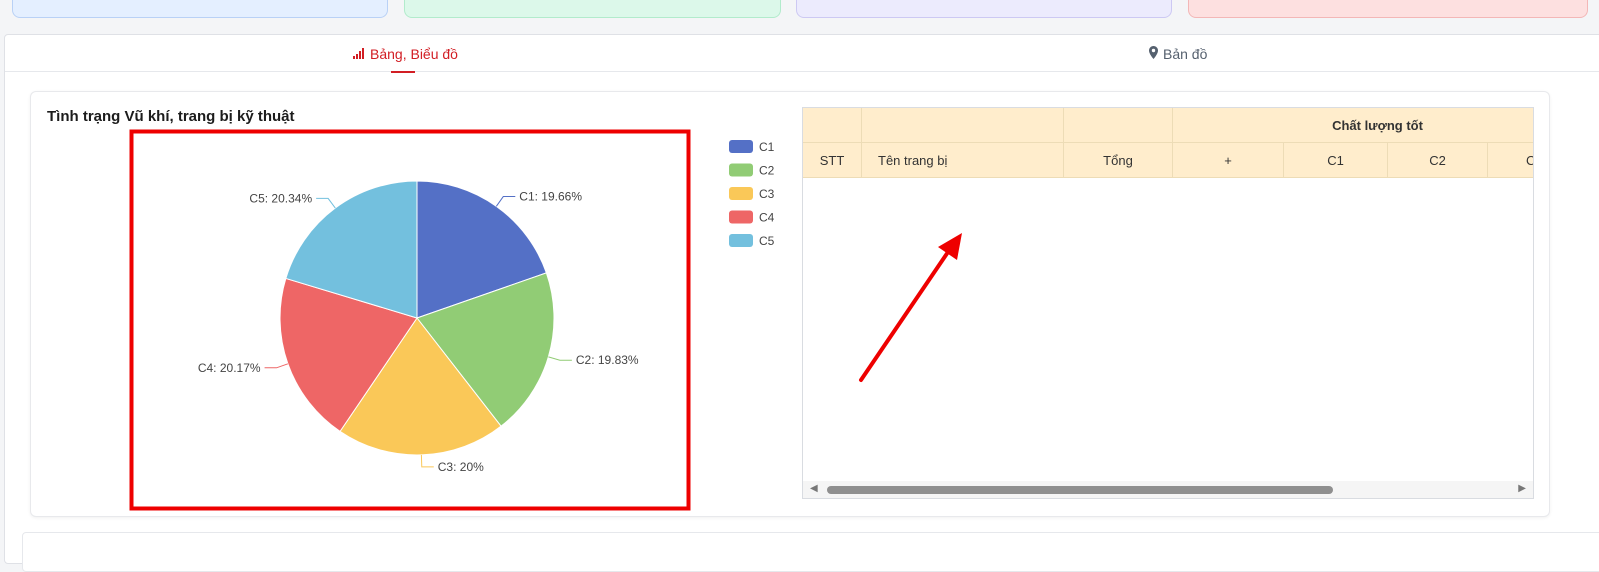  I want to click on header-equipment-name: Tên trang bị, so click(963, 160).